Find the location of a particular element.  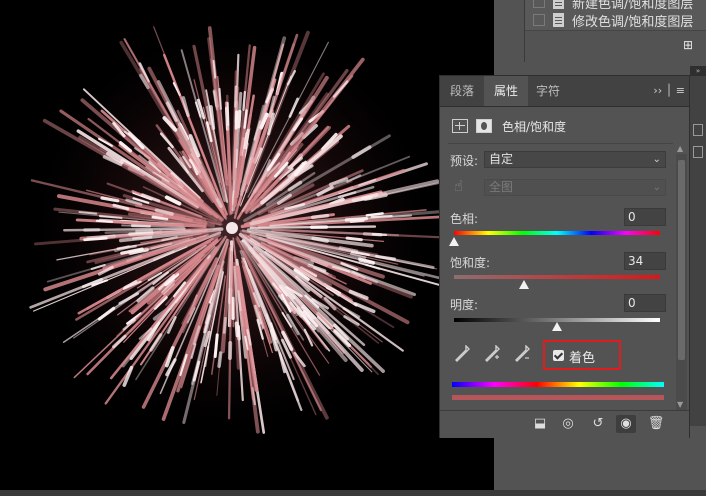

panel-menu-icon: ›› │ ≡ is located at coordinates (669, 91).